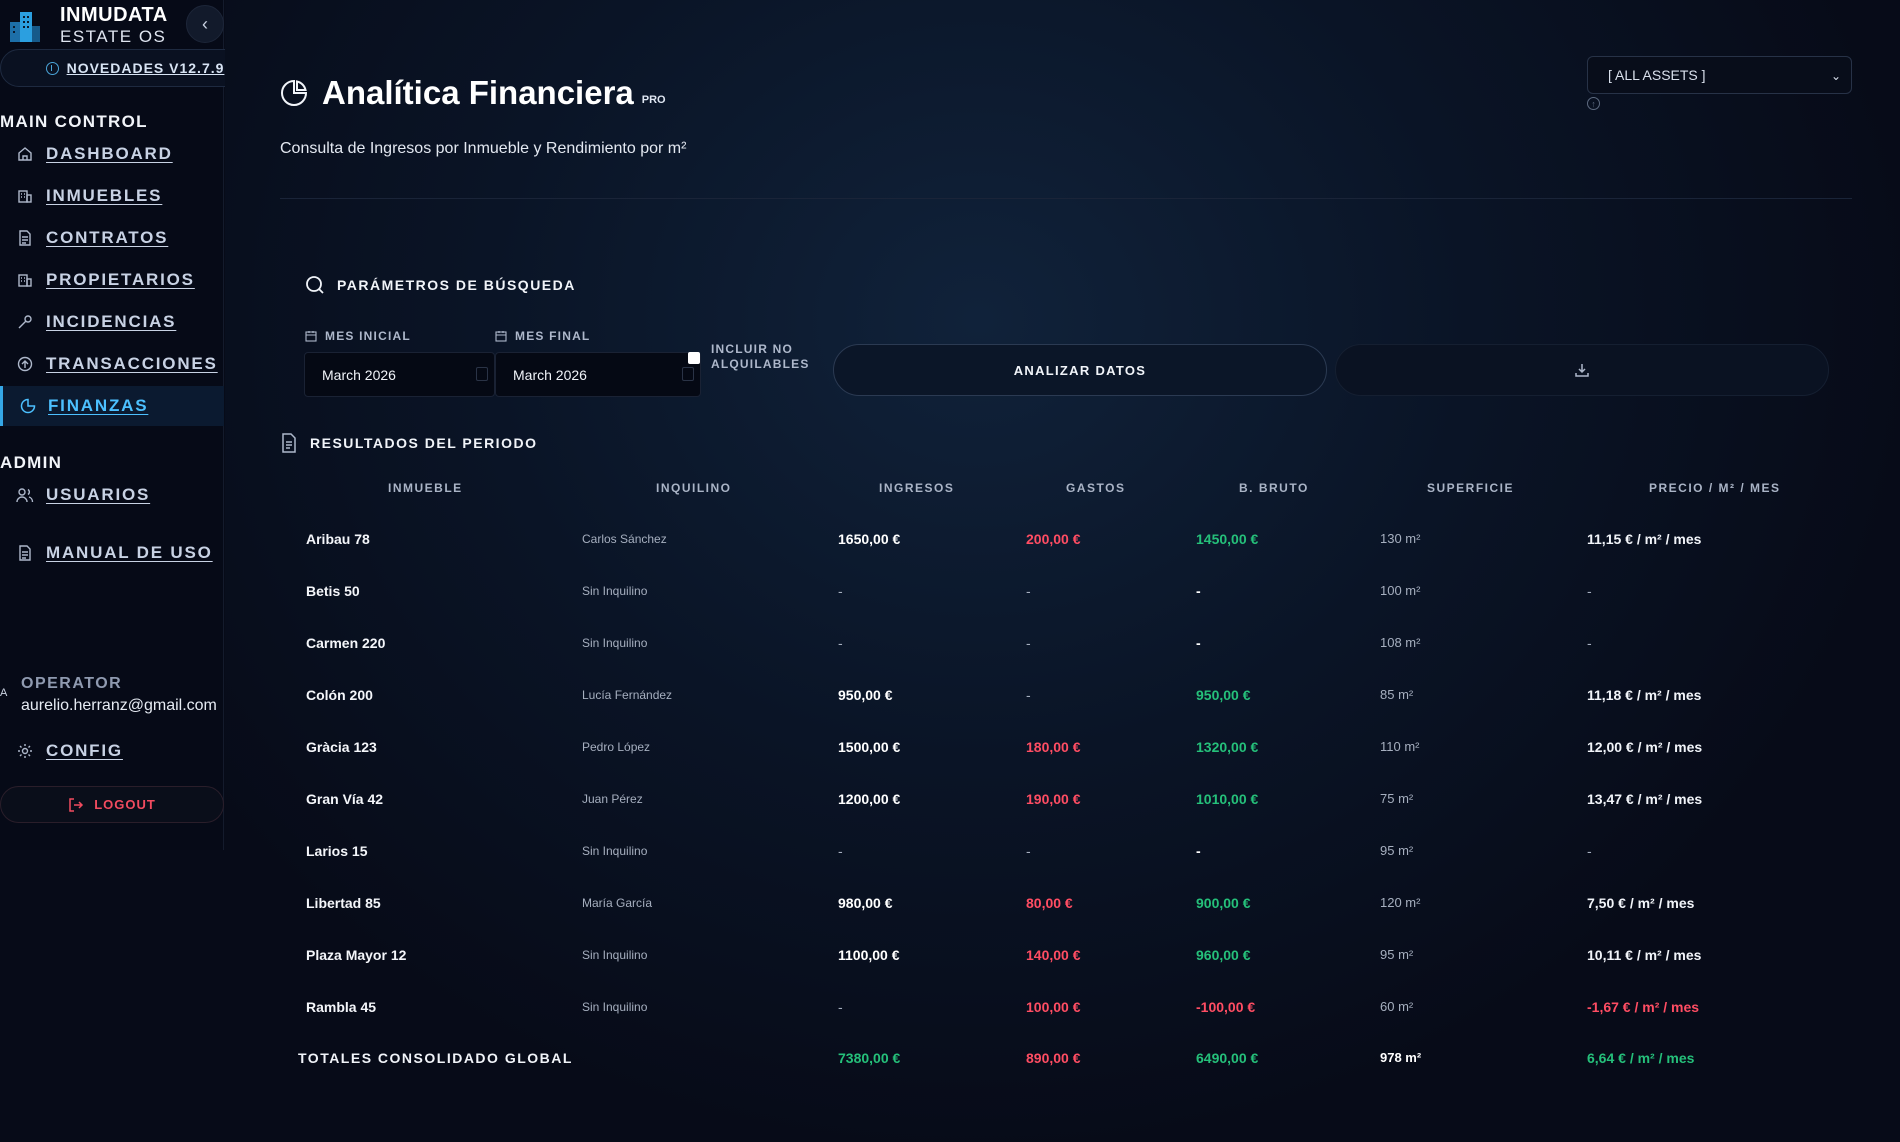 The image size is (1900, 1142). I want to click on cell-inmueble: Aribau 78, so click(338, 539).